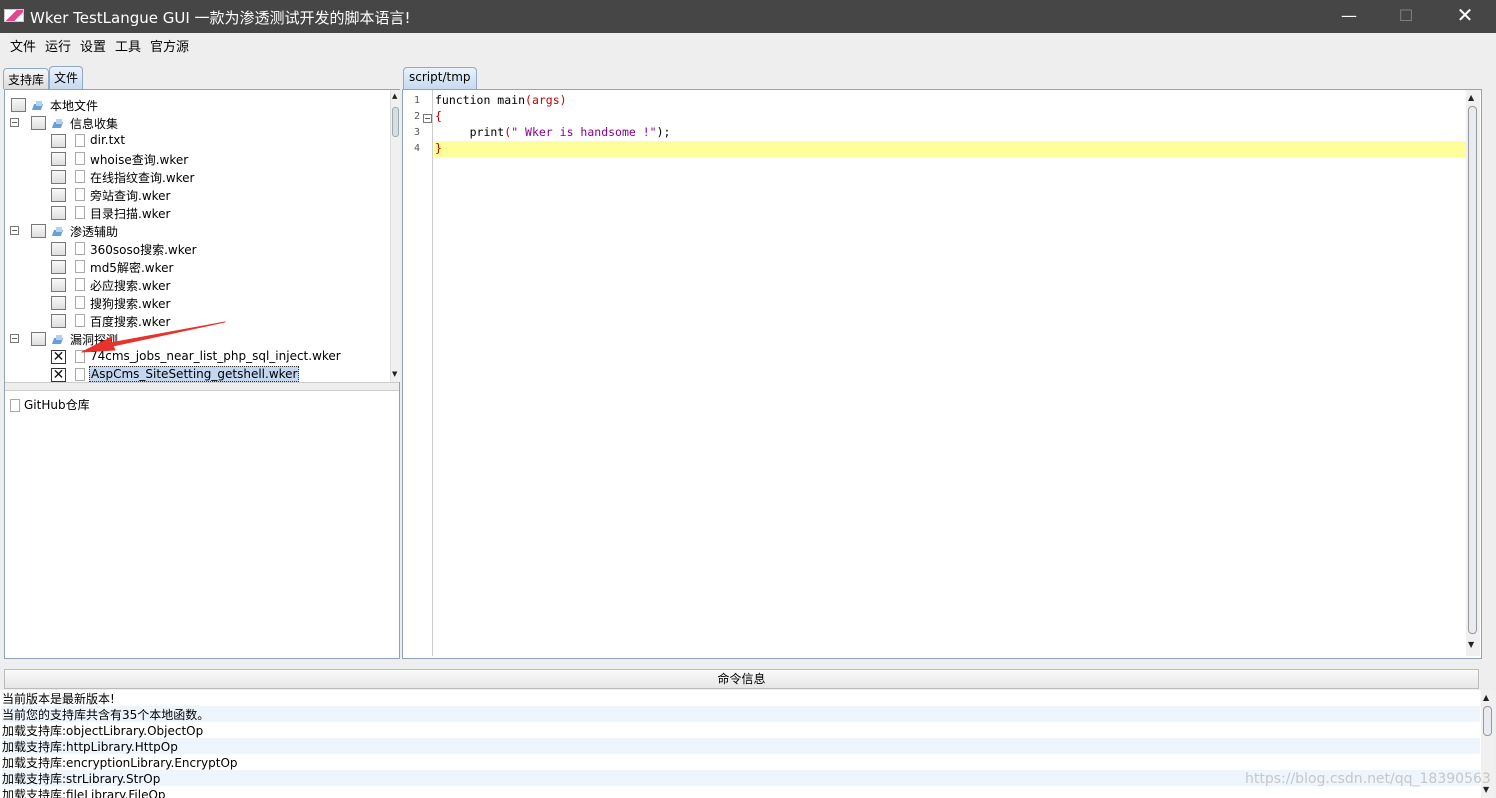  Describe the element at coordinates (1406, 16) in the screenshot. I see `maximize-button: ☐` at that location.